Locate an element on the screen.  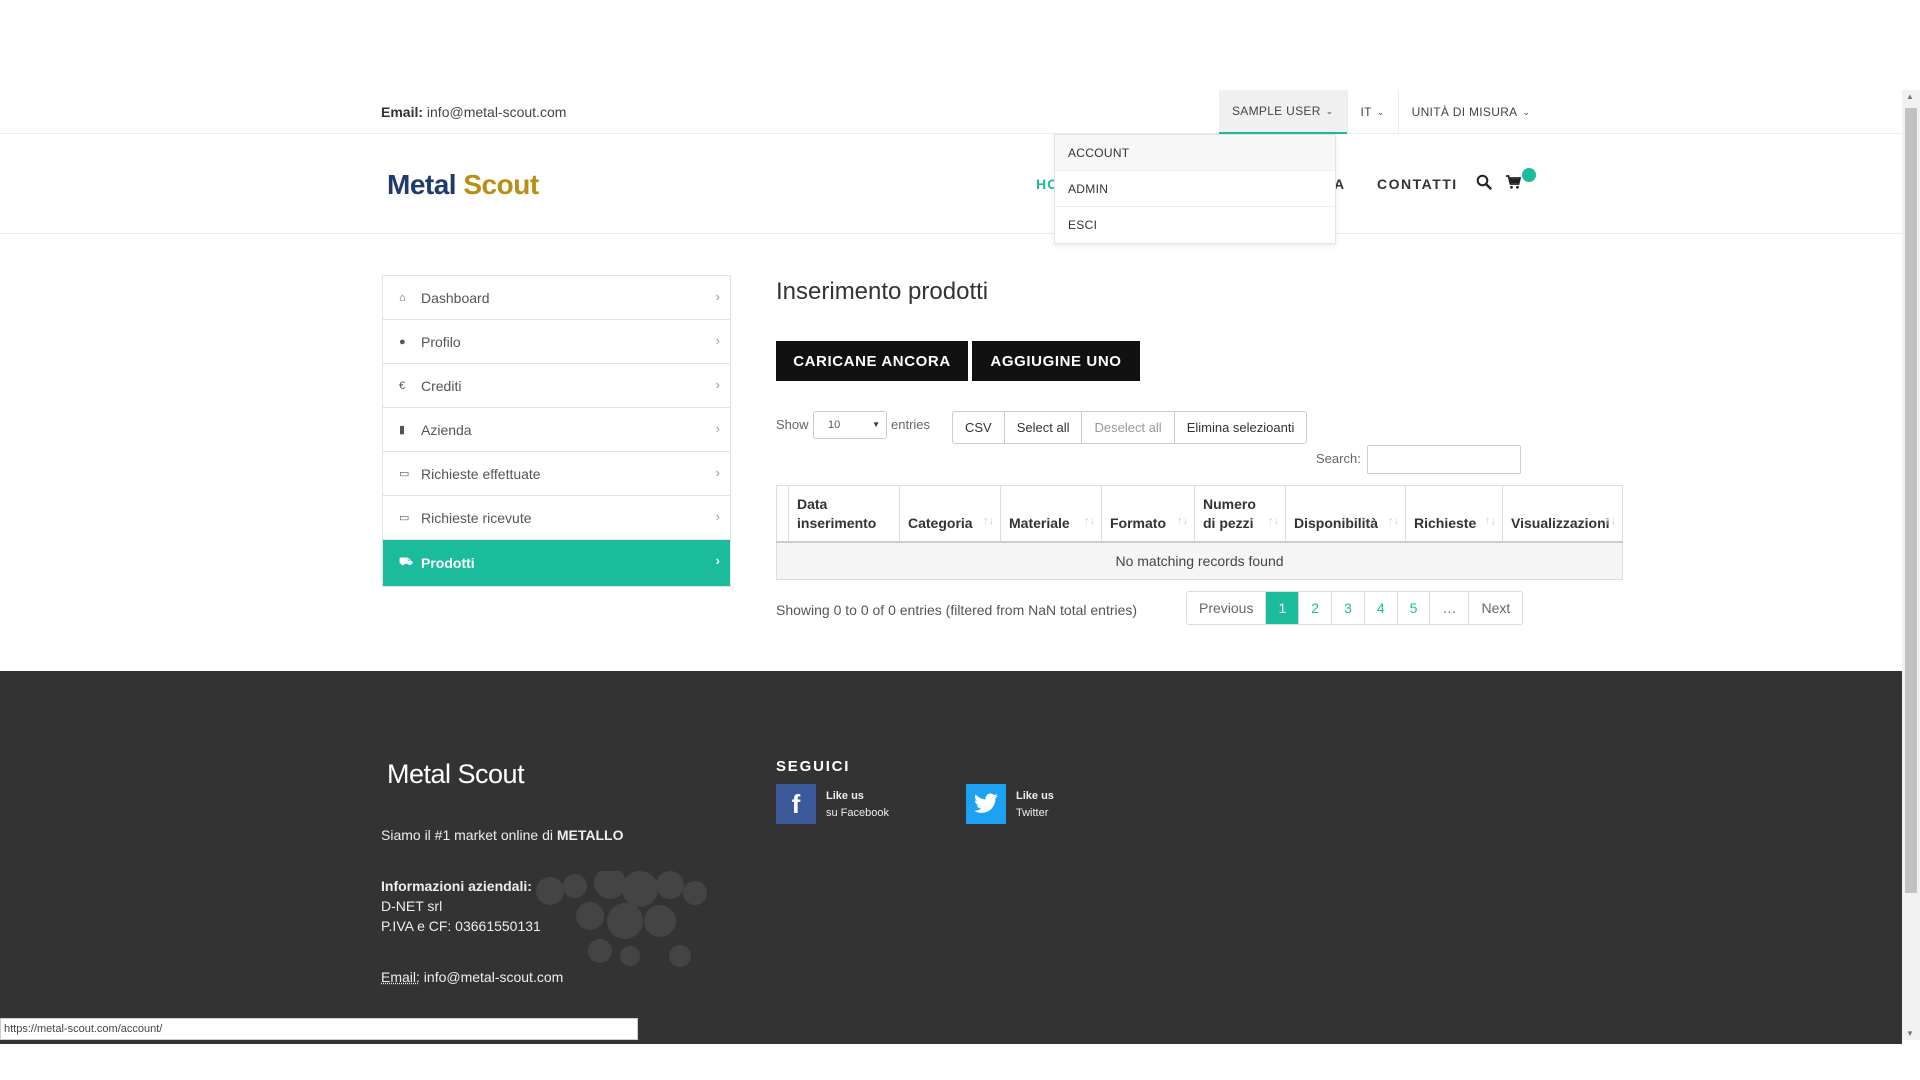
sidebar-item-label: Profilo is located at coordinates (441, 341).